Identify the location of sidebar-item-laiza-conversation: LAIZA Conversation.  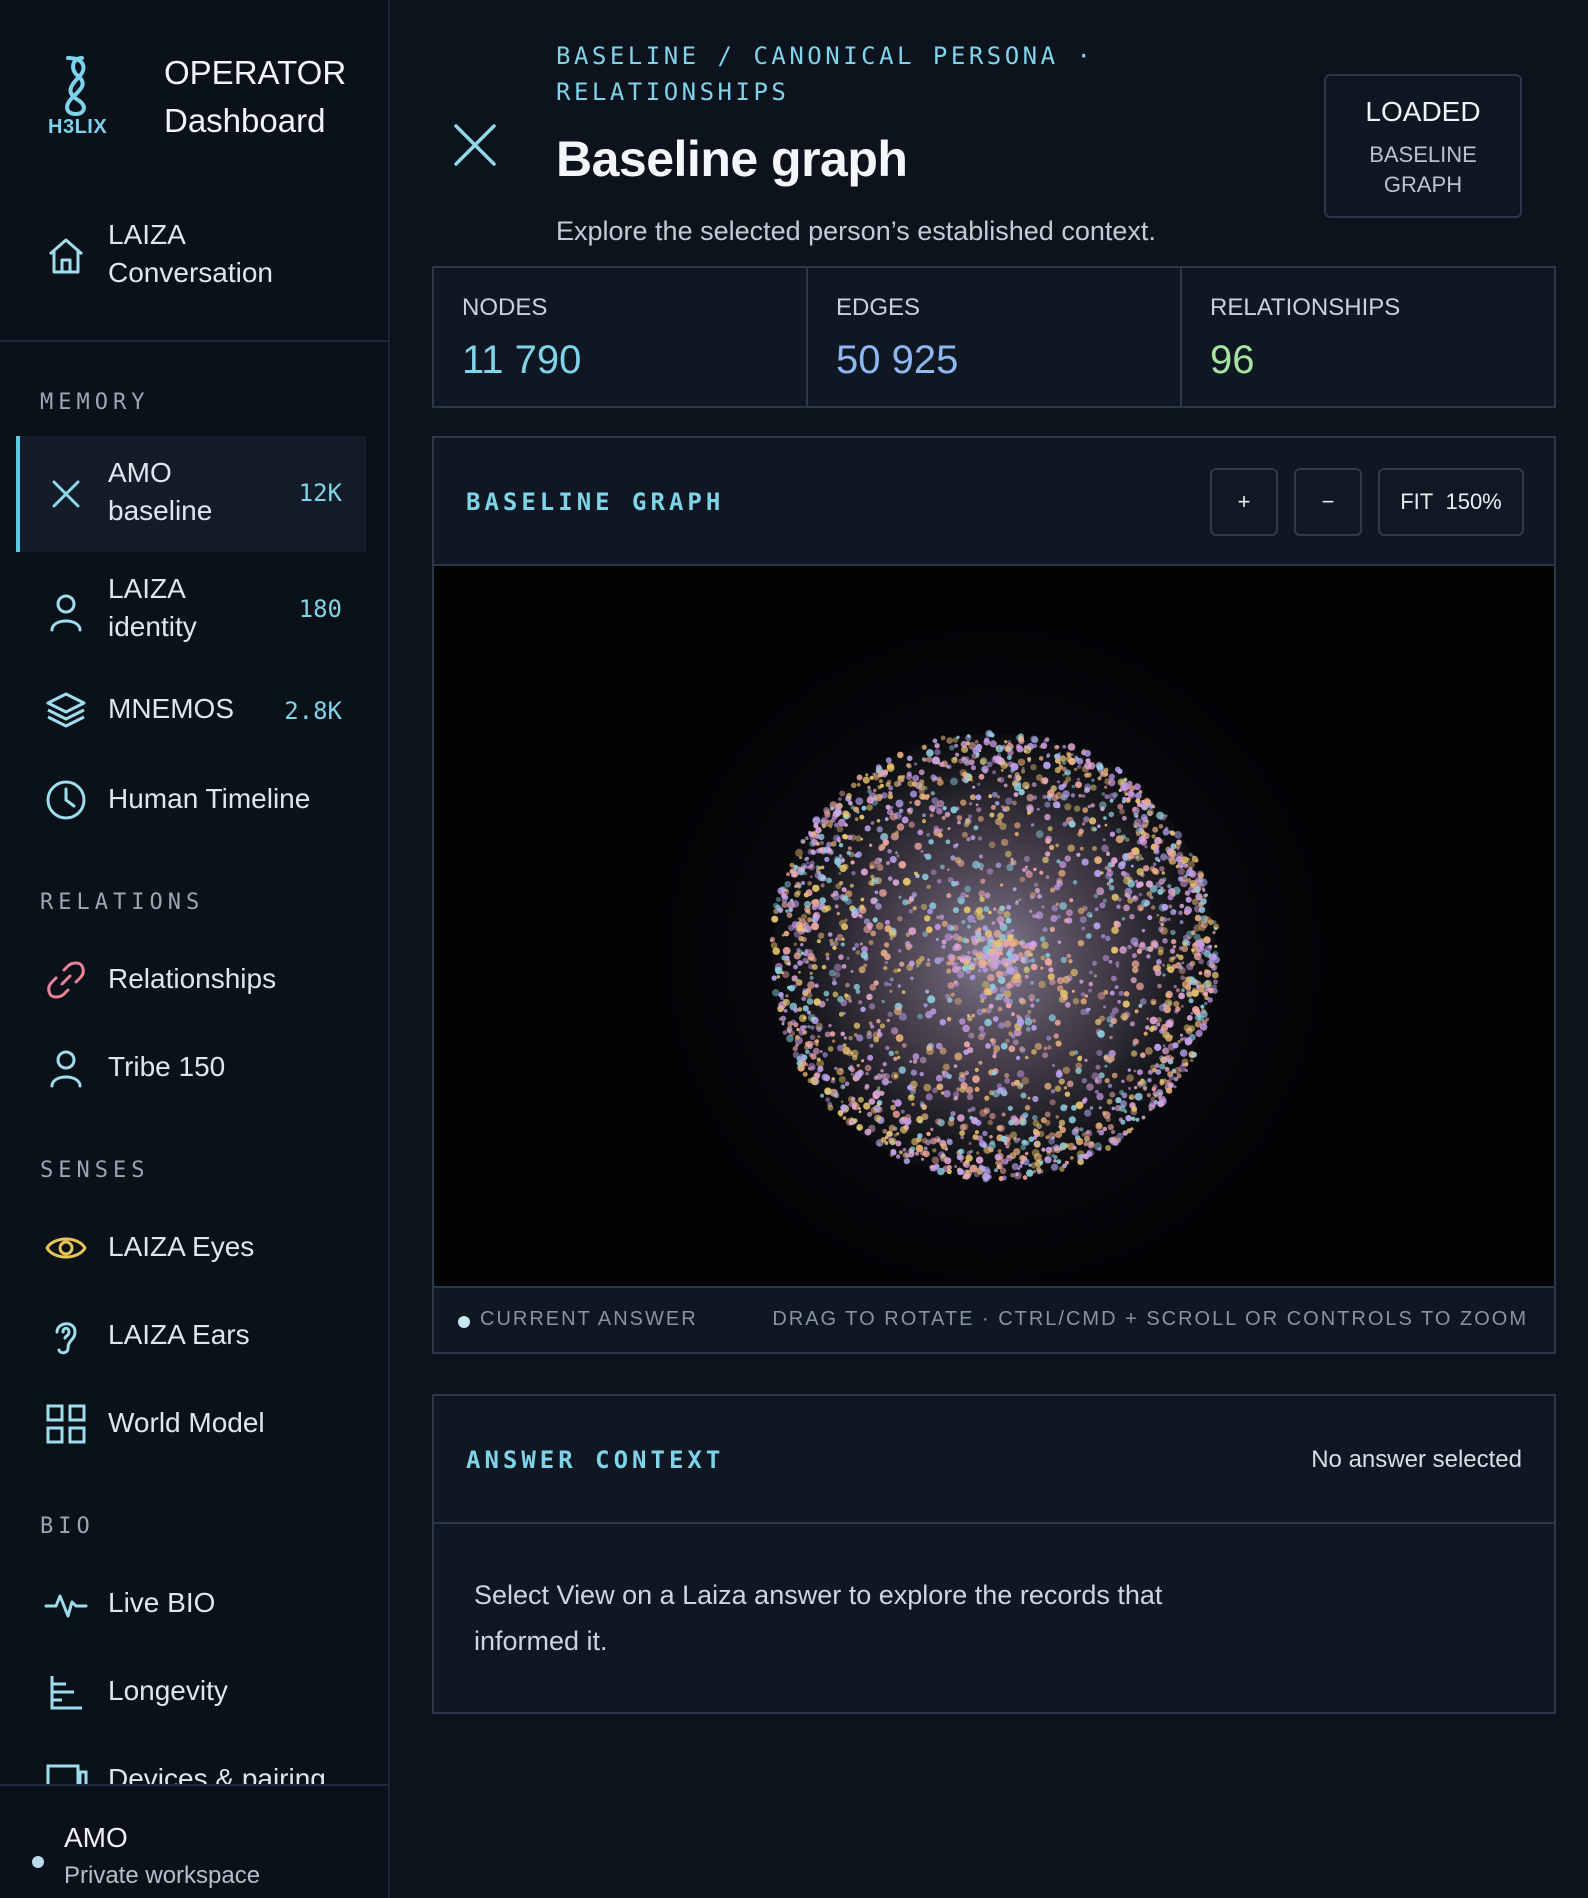
(191, 260).